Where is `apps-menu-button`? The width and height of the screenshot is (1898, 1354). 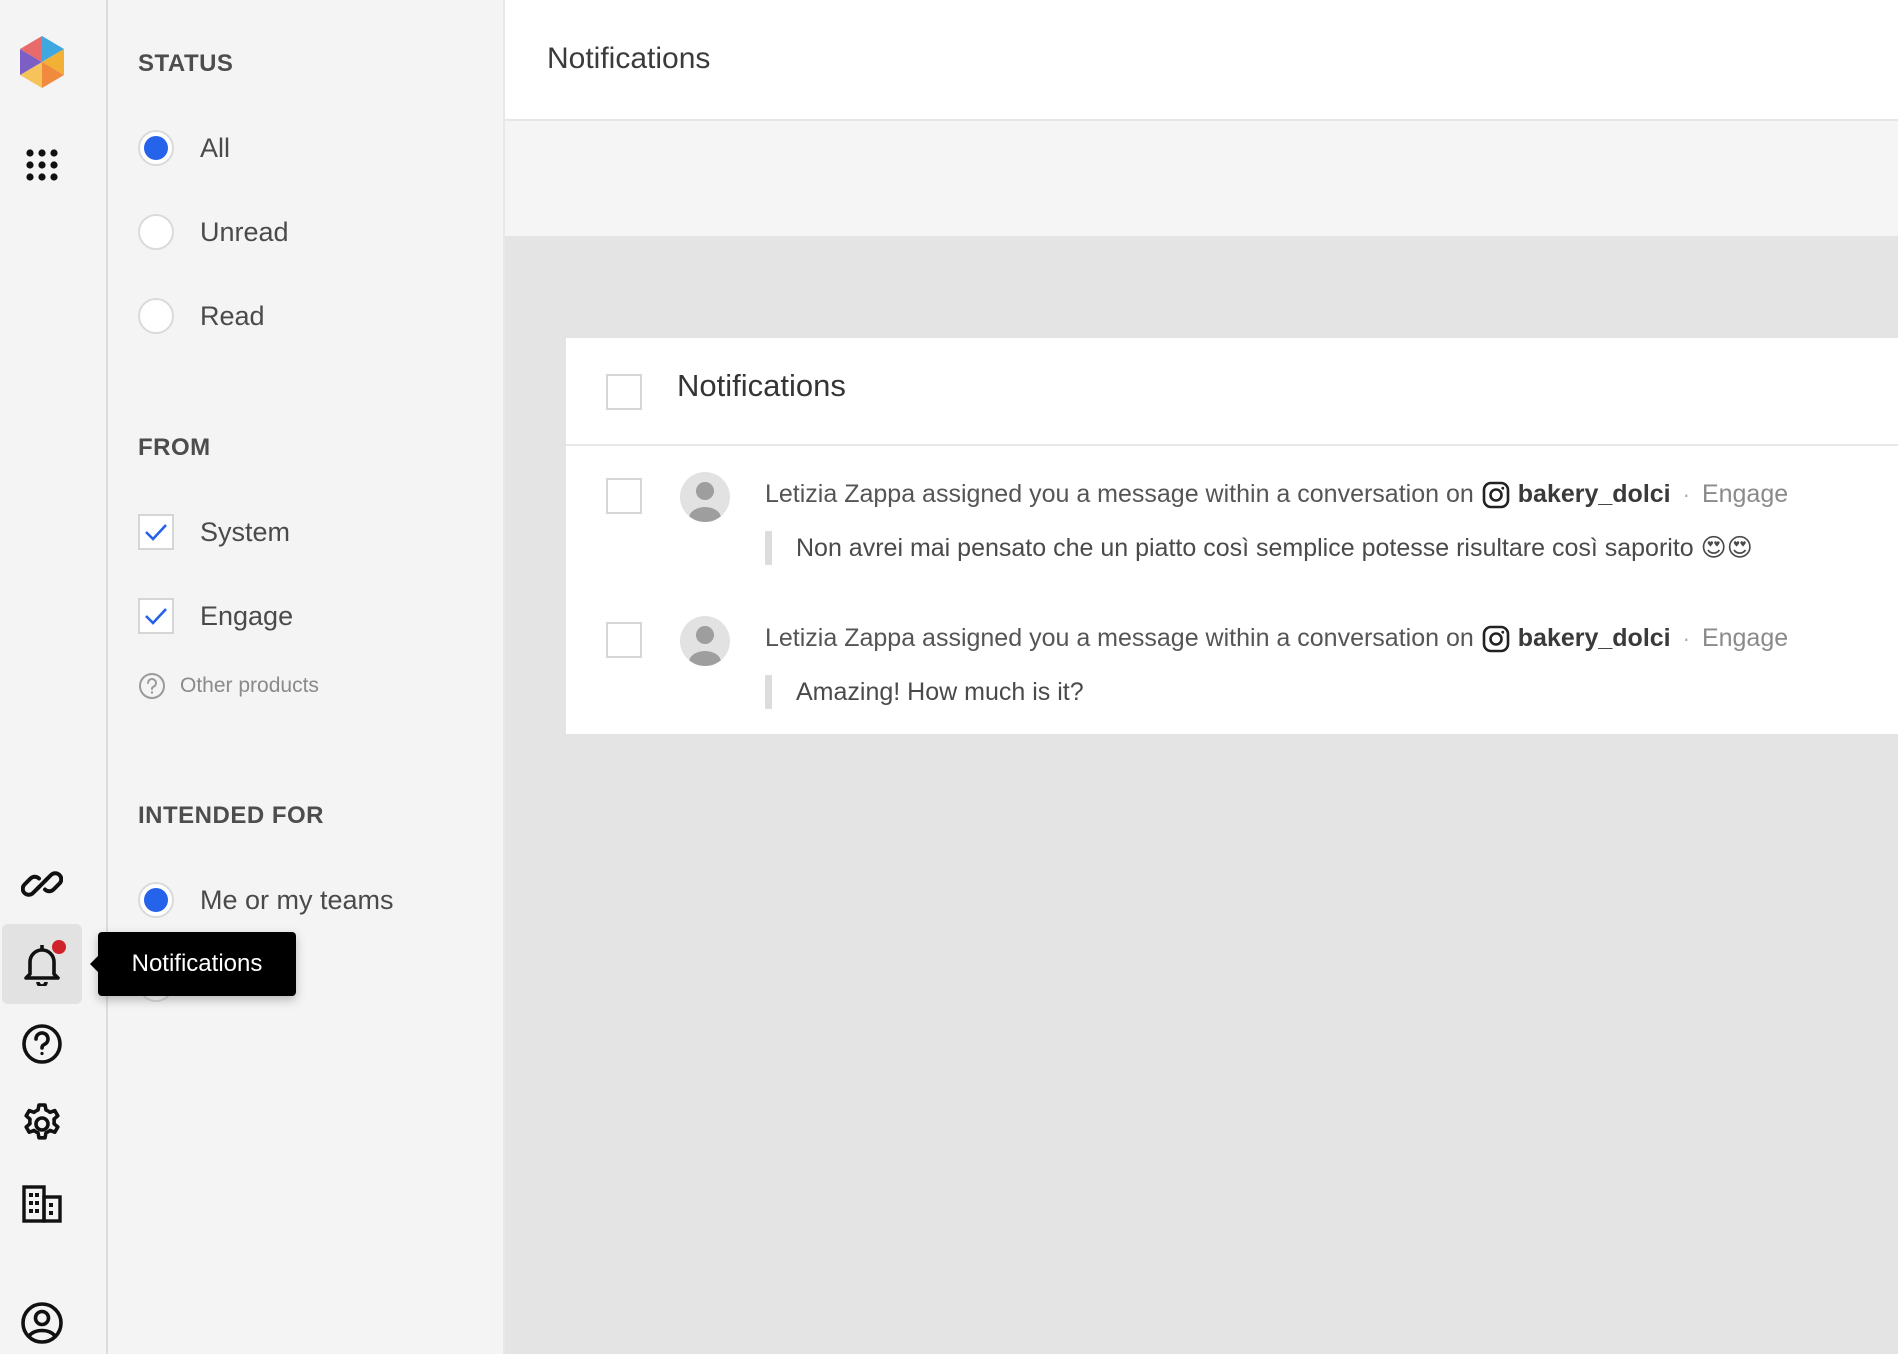 apps-menu-button is located at coordinates (42, 165).